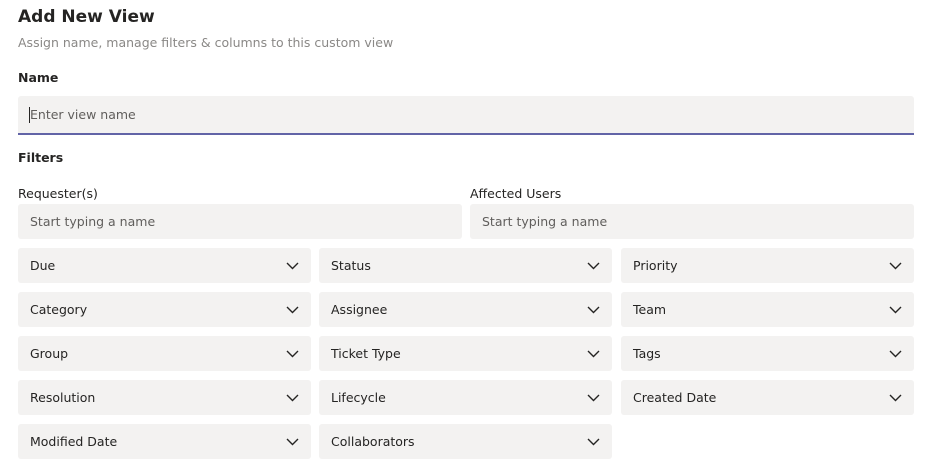 This screenshot has width=931, height=475. Describe the element at coordinates (655, 265) in the screenshot. I see `filter-dropdown-label: Priority` at that location.